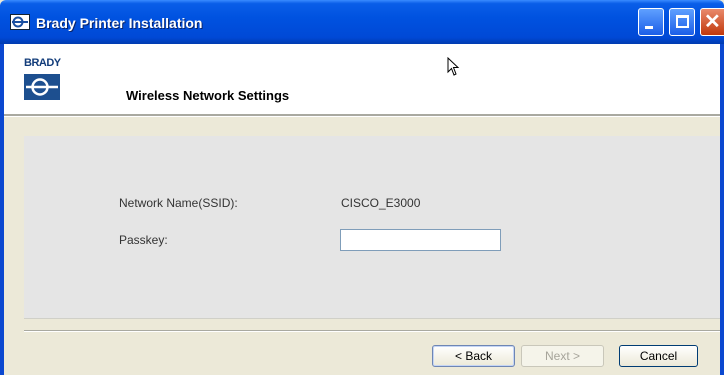 This screenshot has height=375, width=724. Describe the element at coordinates (42, 63) in the screenshot. I see `brady-logo-text: BRADY` at that location.